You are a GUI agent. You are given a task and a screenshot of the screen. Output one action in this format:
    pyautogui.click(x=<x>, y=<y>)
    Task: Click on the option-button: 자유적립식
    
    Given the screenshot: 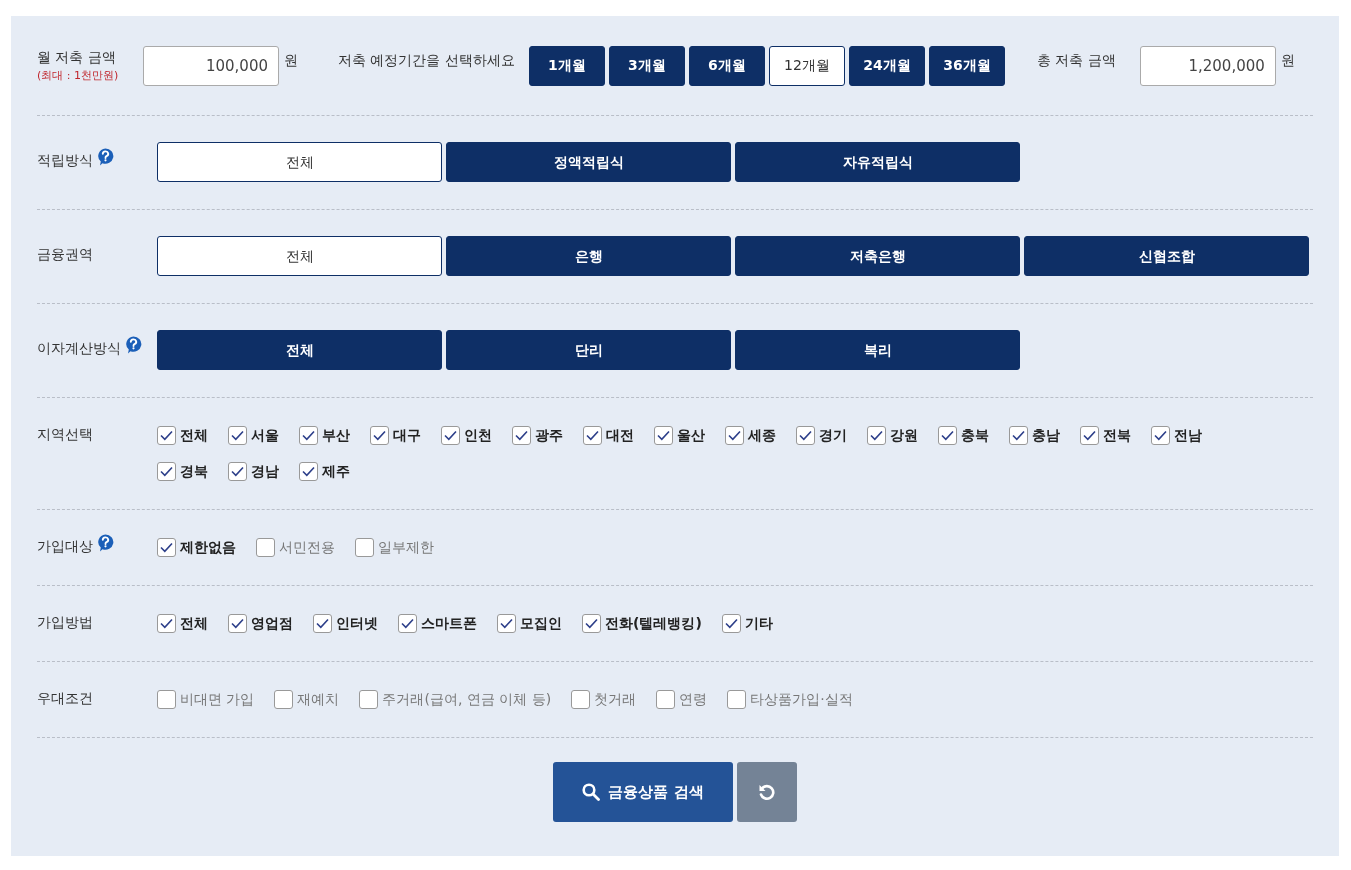 What is the action you would take?
    pyautogui.click(x=877, y=162)
    